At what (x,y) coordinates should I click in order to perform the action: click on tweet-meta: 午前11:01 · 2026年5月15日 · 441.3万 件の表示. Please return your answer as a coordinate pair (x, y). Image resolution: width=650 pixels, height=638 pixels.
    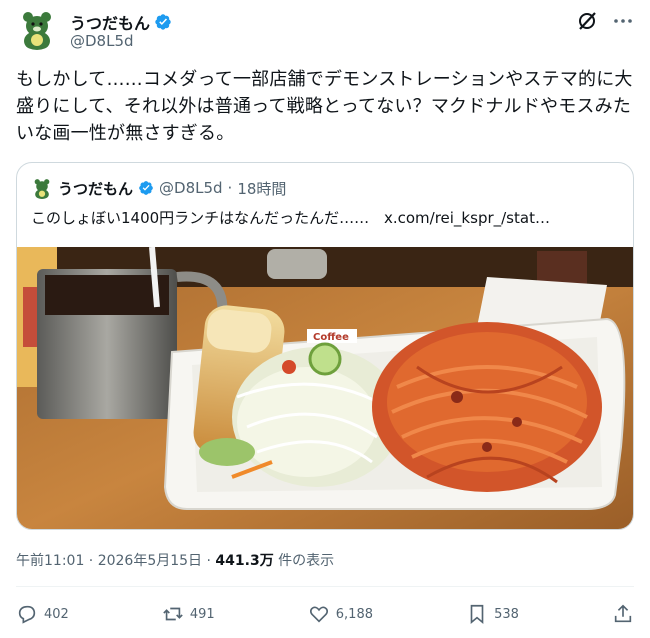
    Looking at the image, I should click on (175, 560).